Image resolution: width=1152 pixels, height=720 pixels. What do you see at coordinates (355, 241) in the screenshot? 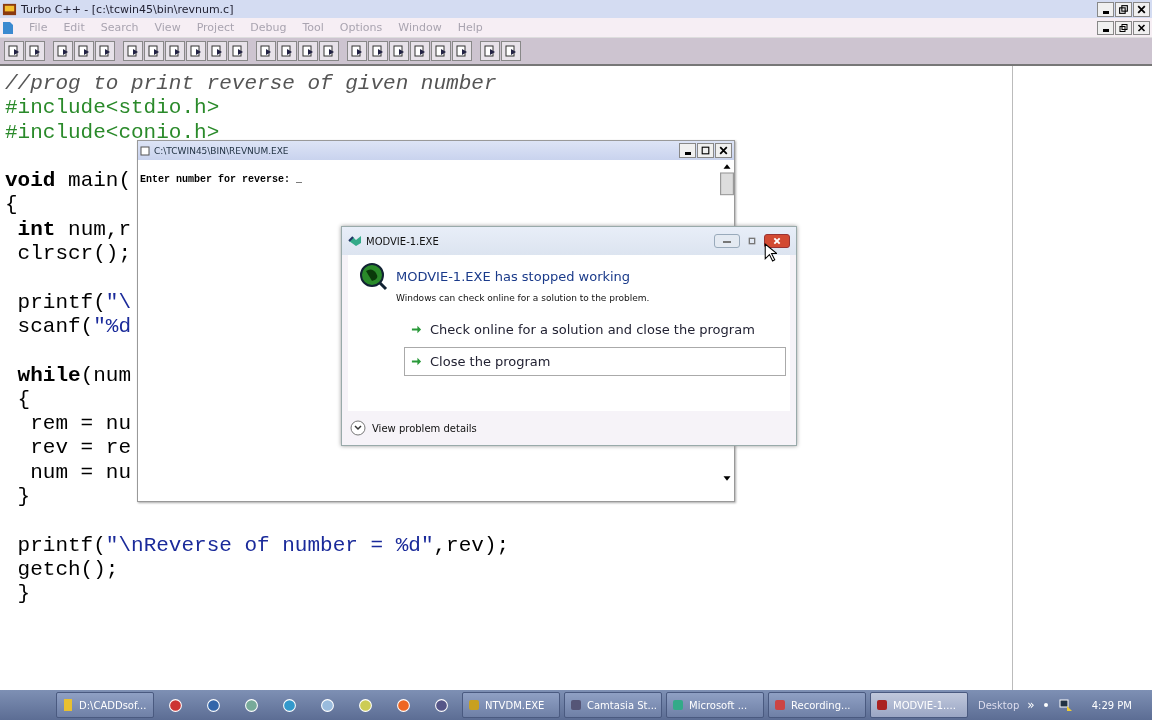
I see `program-icon` at bounding box center [355, 241].